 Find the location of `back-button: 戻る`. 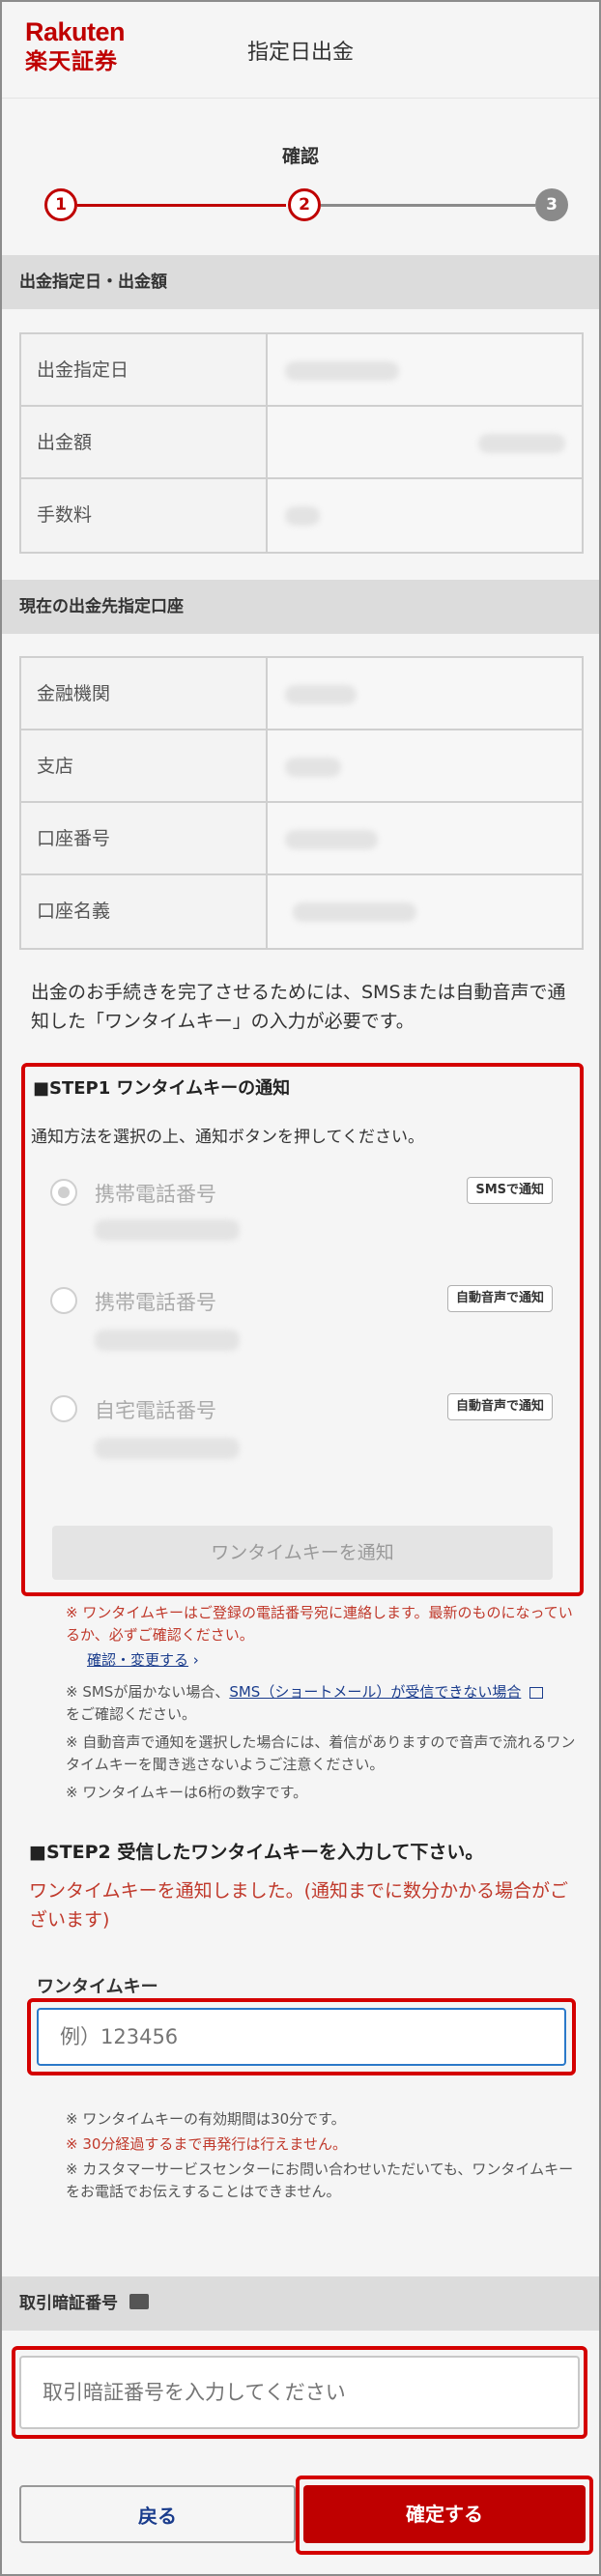

back-button: 戻る is located at coordinates (157, 2514).